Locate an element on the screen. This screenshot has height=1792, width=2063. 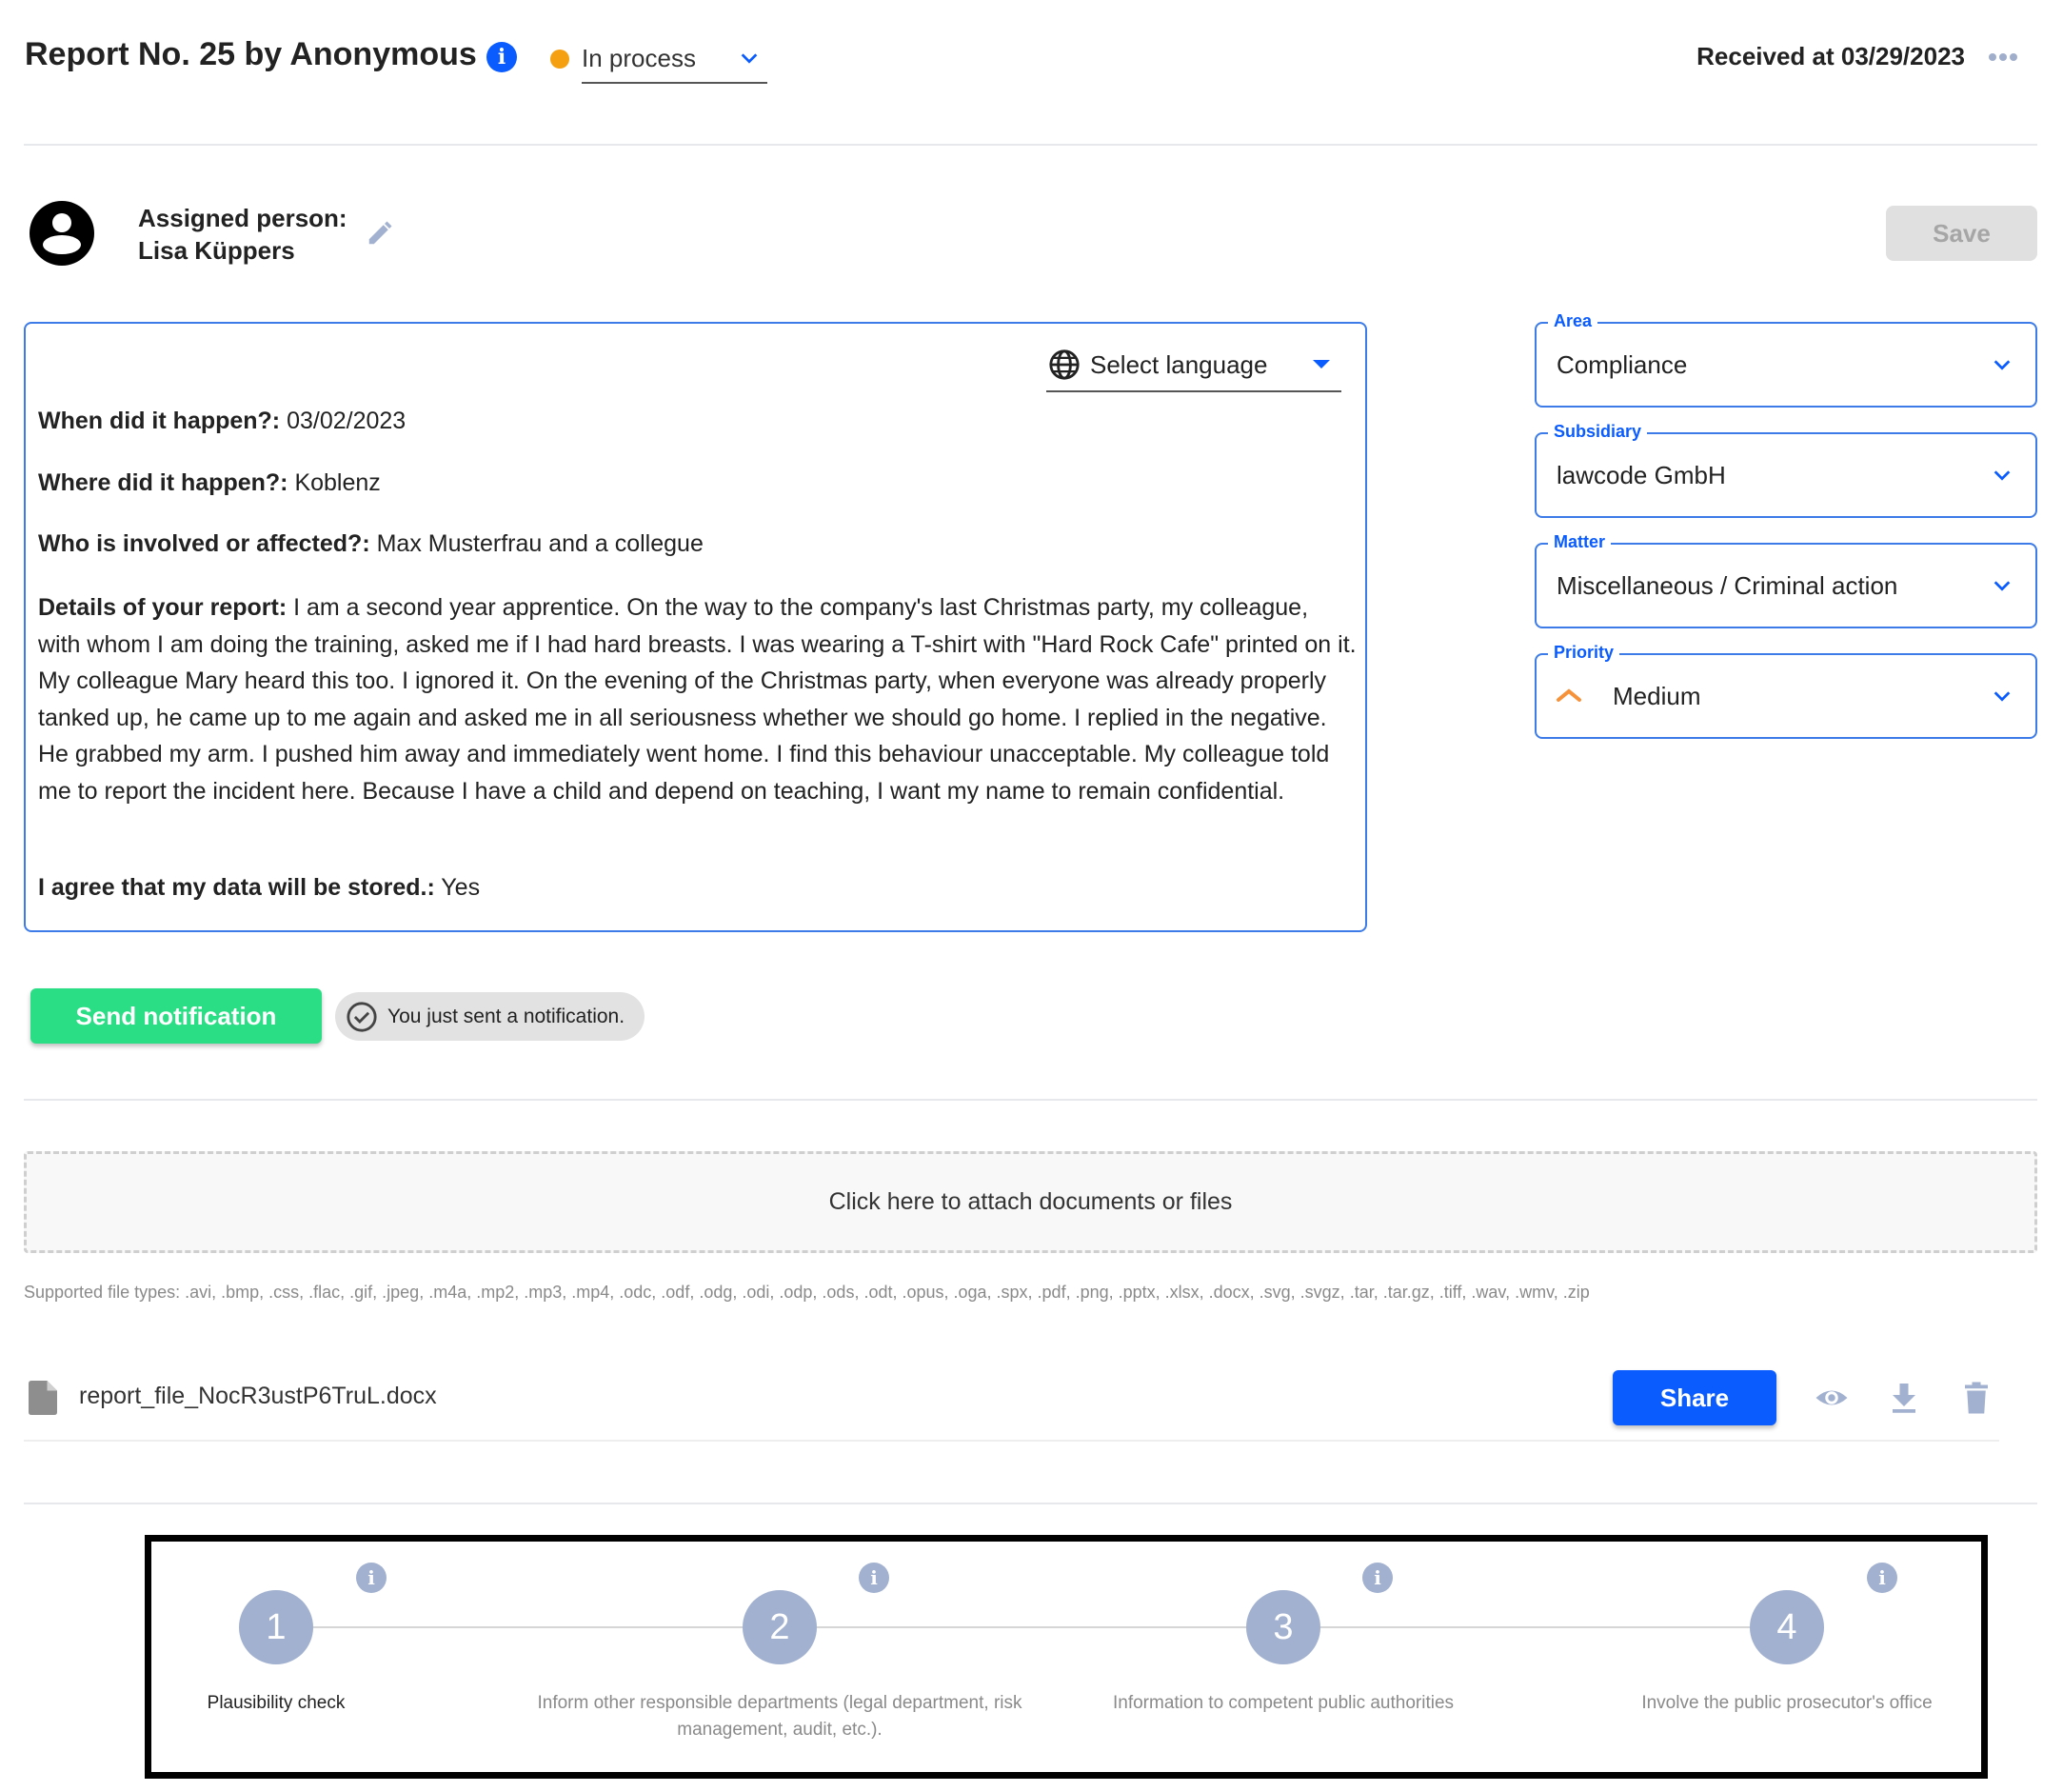
send-notification-button: Send notification is located at coordinates (176, 1016).